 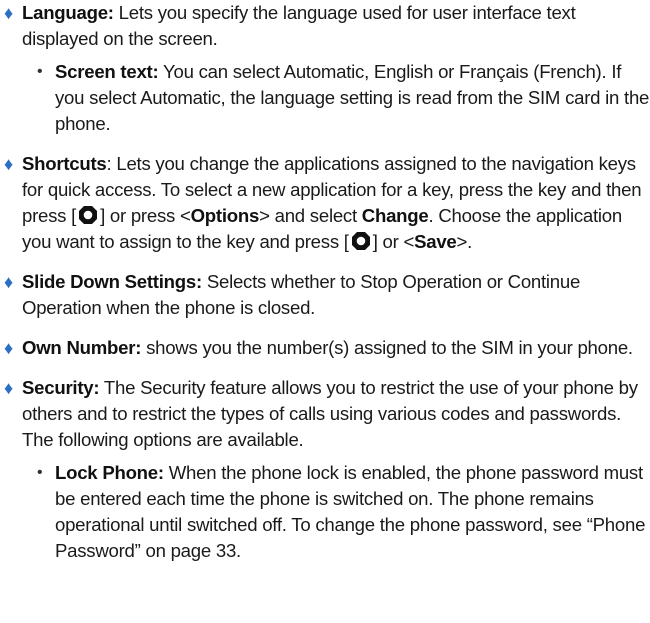 I want to click on change-label: Change, so click(x=395, y=215).